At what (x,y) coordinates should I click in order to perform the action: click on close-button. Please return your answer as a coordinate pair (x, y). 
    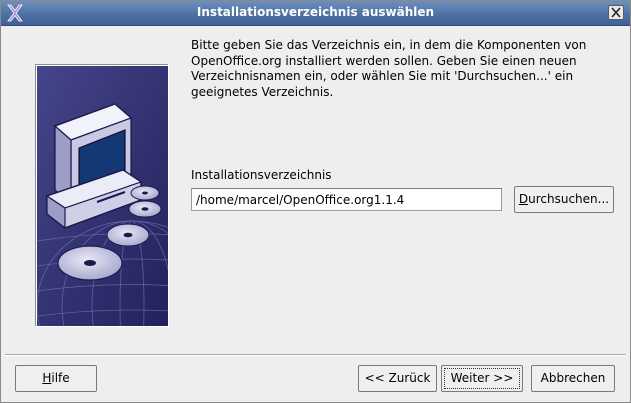
    Looking at the image, I should click on (616, 12).